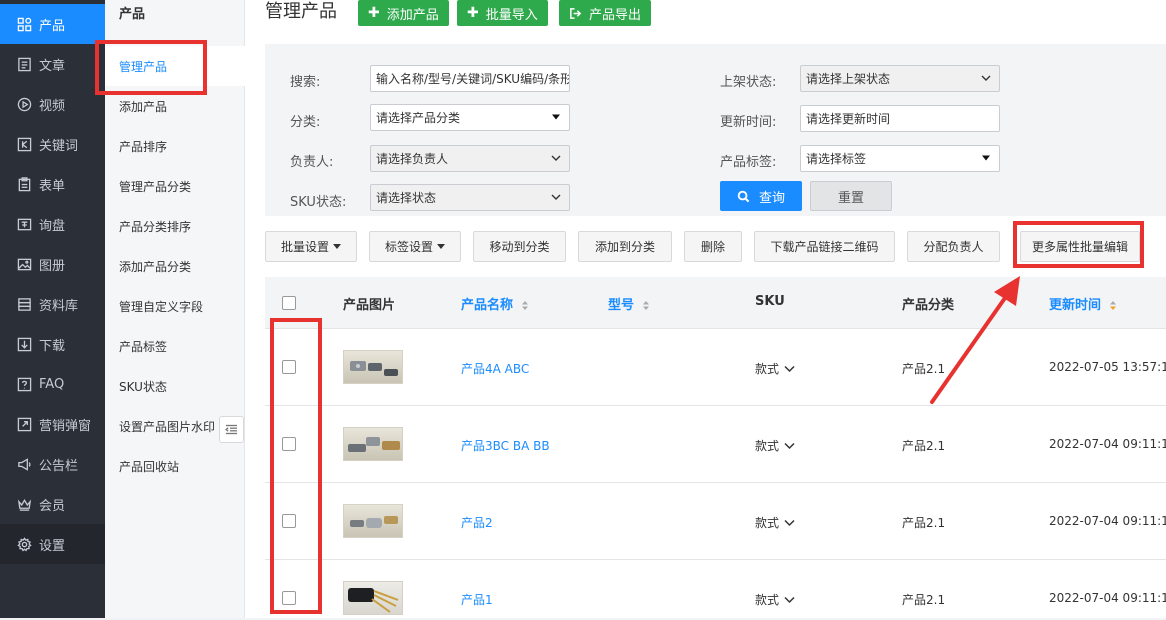 This screenshot has height=620, width=1166. Describe the element at coordinates (305, 122) in the screenshot. I see `category-label: 分类:` at that location.